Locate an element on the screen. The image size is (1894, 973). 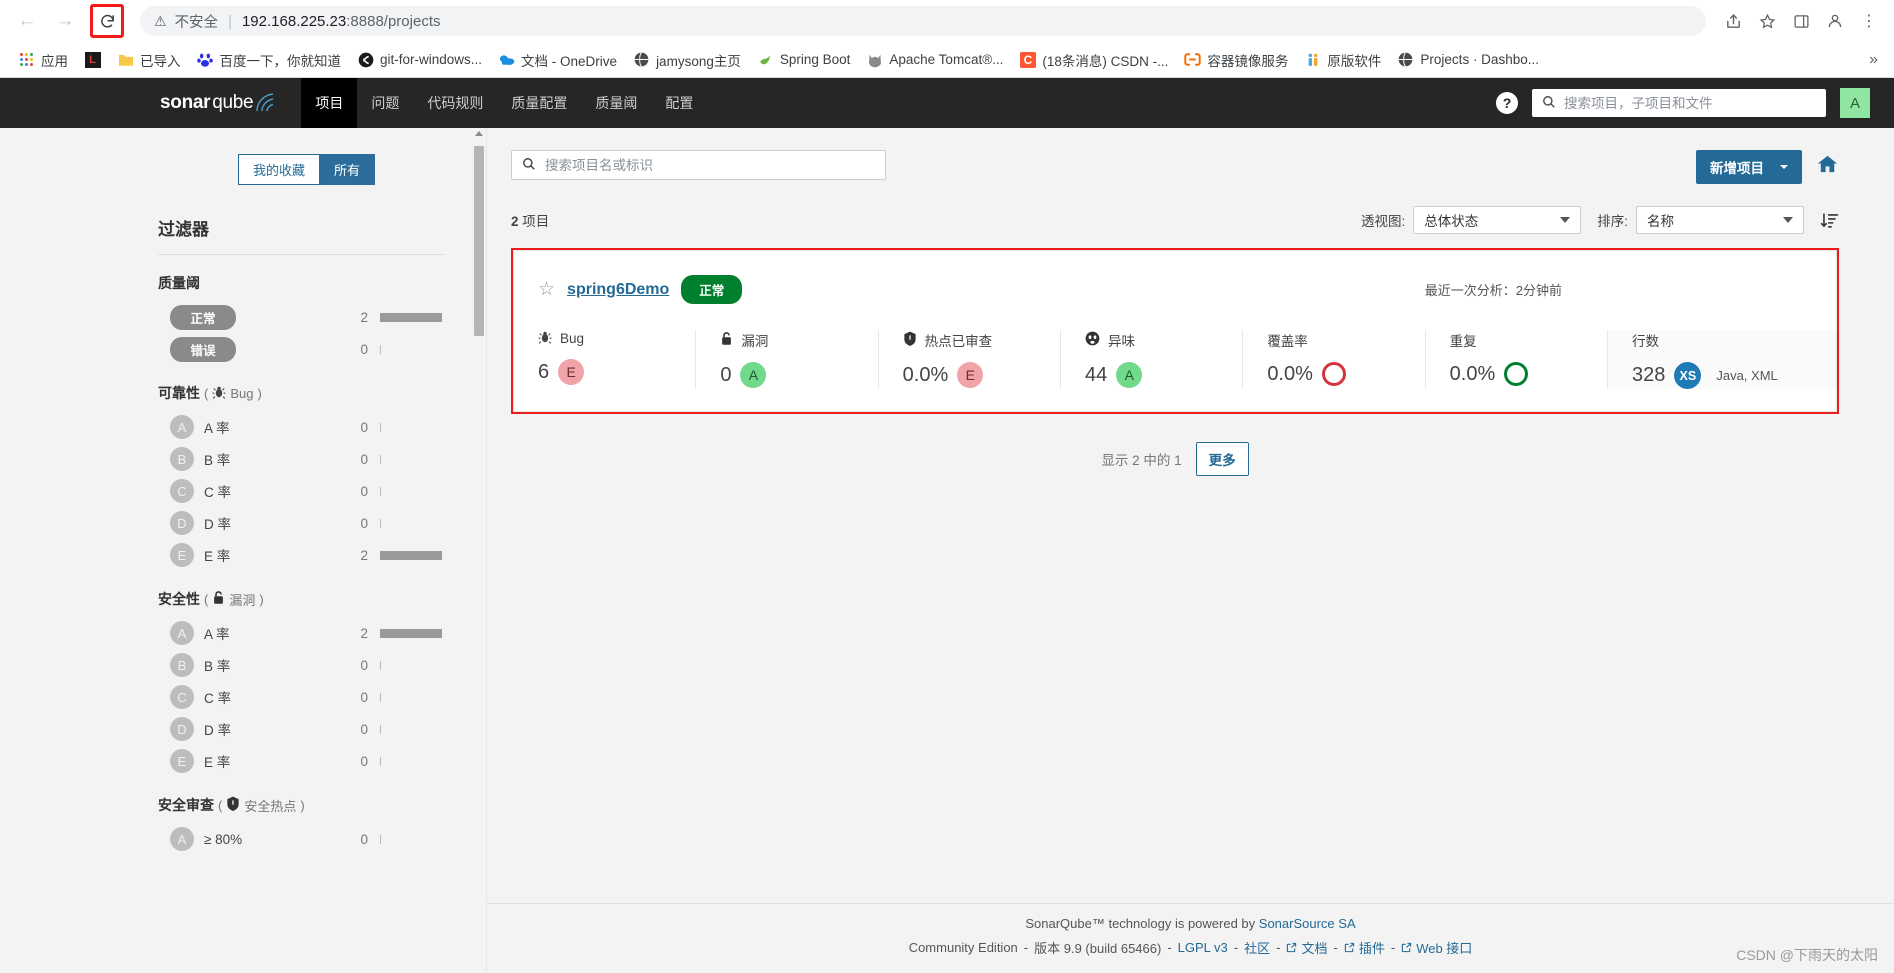
sonarqube-header: sonarqube 项目问题代码规则质量配置质量阈配置 ? A is located at coordinates (947, 103).